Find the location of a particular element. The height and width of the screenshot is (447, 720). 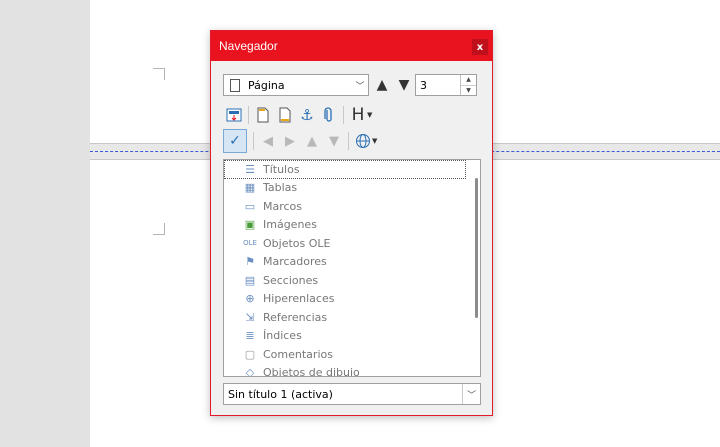

globe-icon is located at coordinates (363, 141).